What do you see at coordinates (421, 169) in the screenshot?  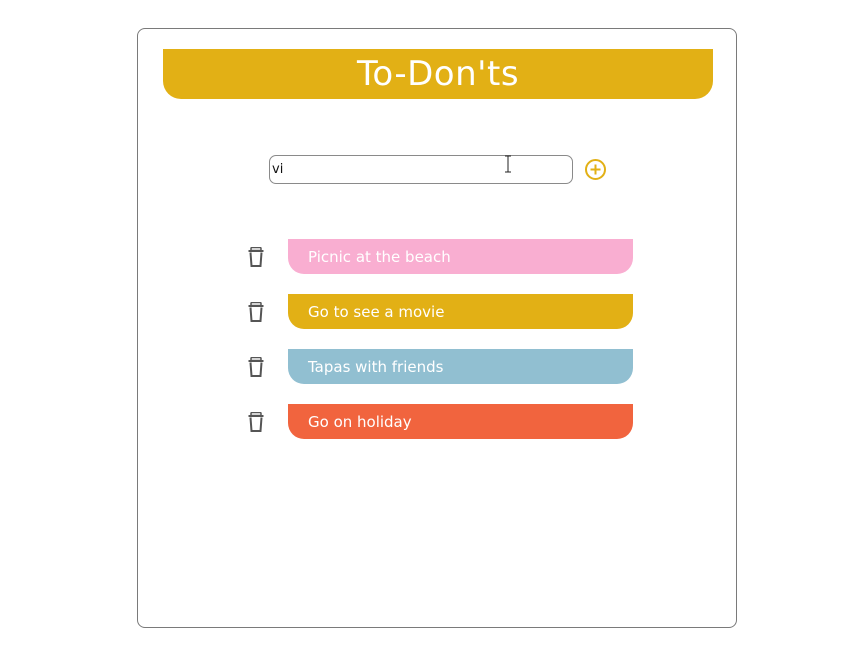 I see `todo-input` at bounding box center [421, 169].